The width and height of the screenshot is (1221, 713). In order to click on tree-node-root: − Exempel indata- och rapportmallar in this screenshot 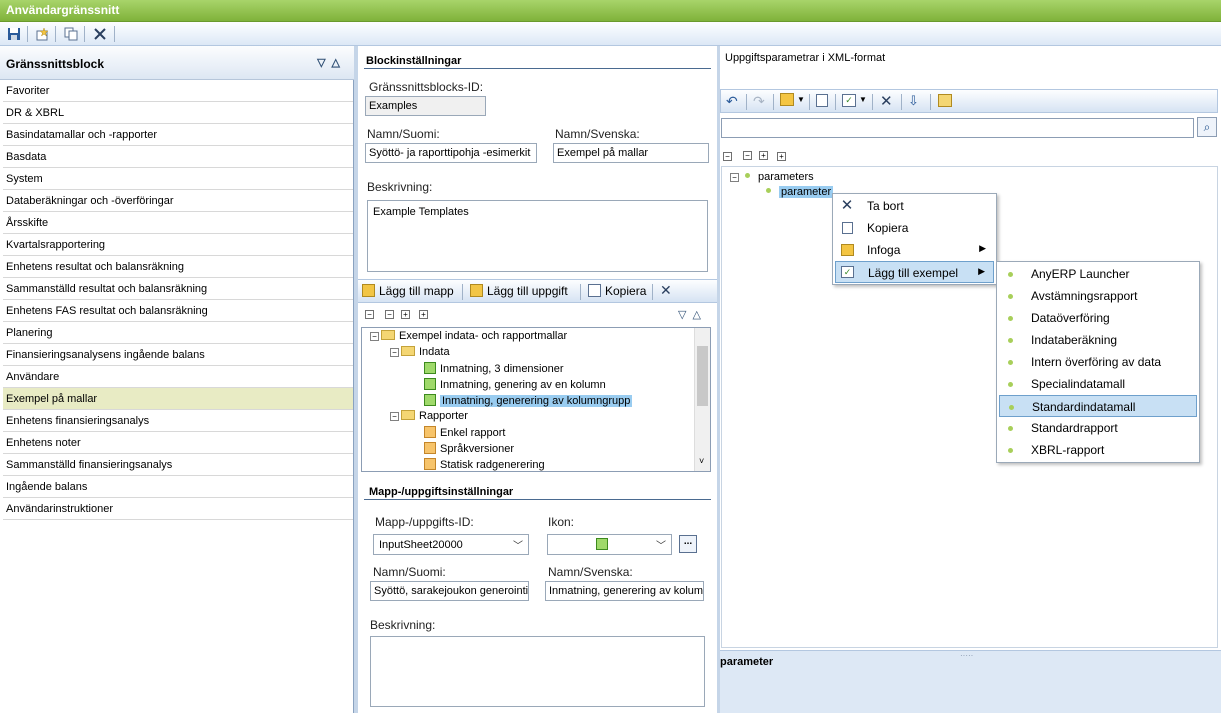, I will do `click(468, 336)`.